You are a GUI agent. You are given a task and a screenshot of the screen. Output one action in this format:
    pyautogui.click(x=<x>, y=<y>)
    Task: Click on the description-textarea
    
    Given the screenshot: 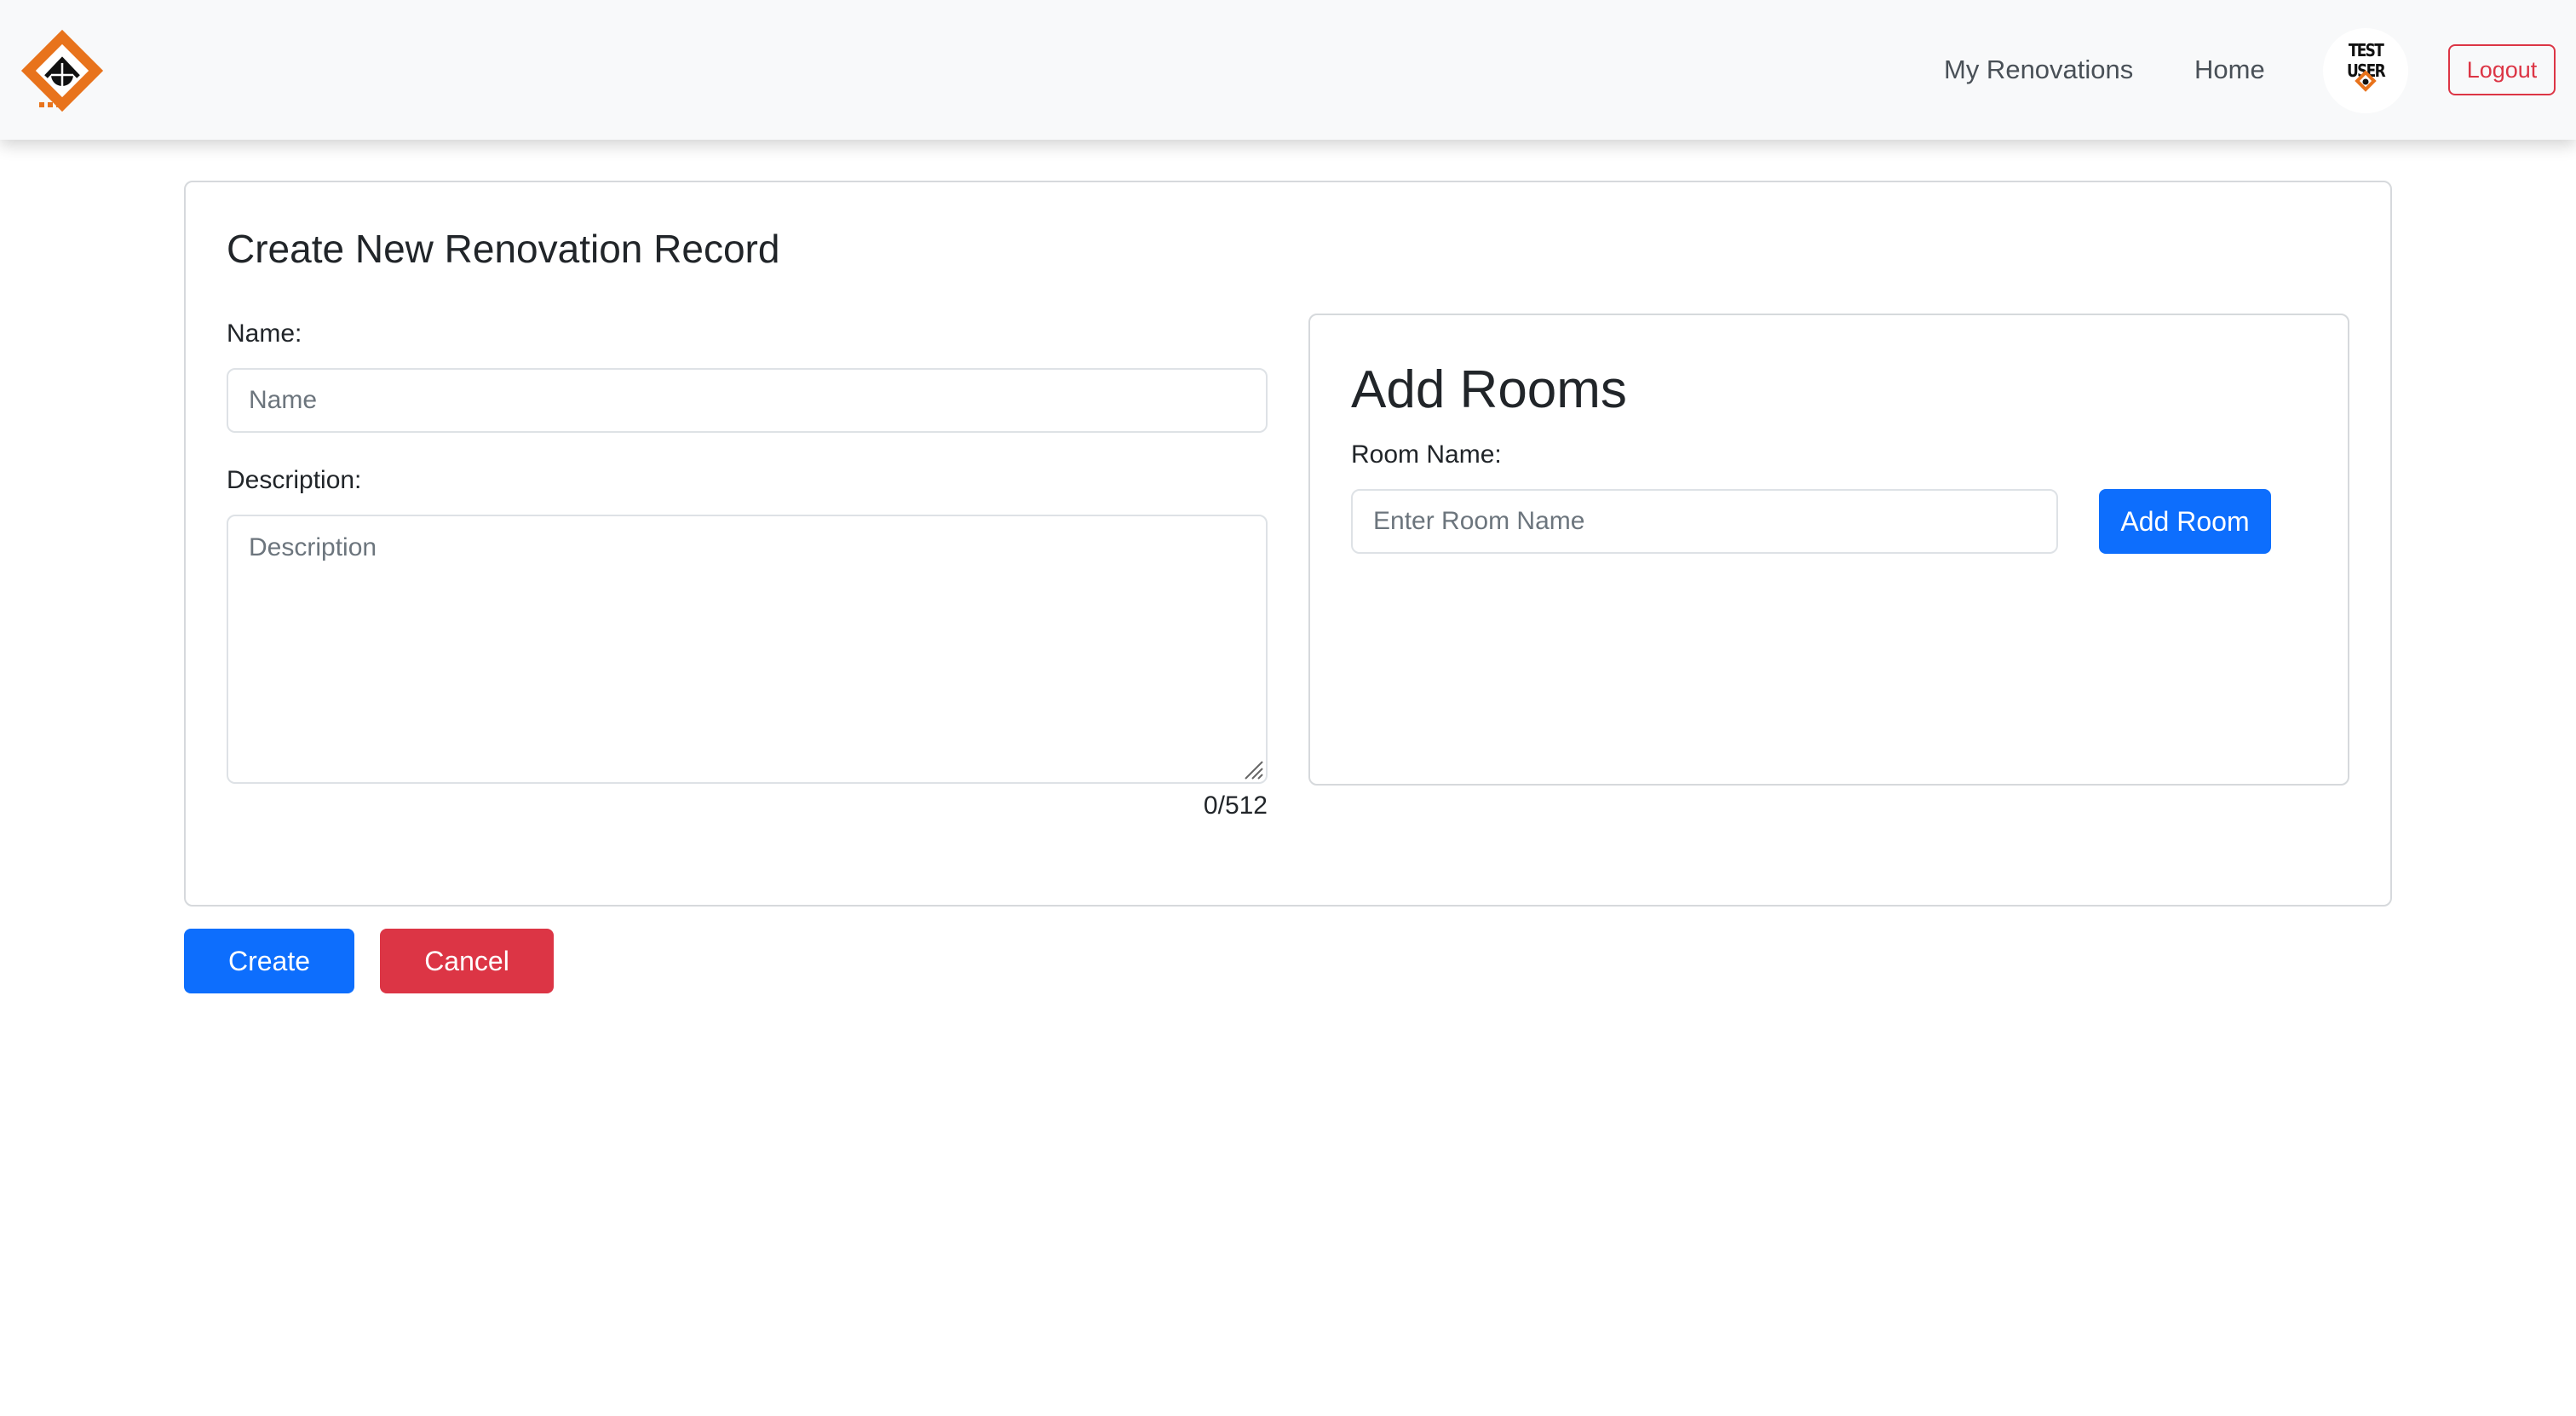 What is the action you would take?
    pyautogui.click(x=748, y=649)
    